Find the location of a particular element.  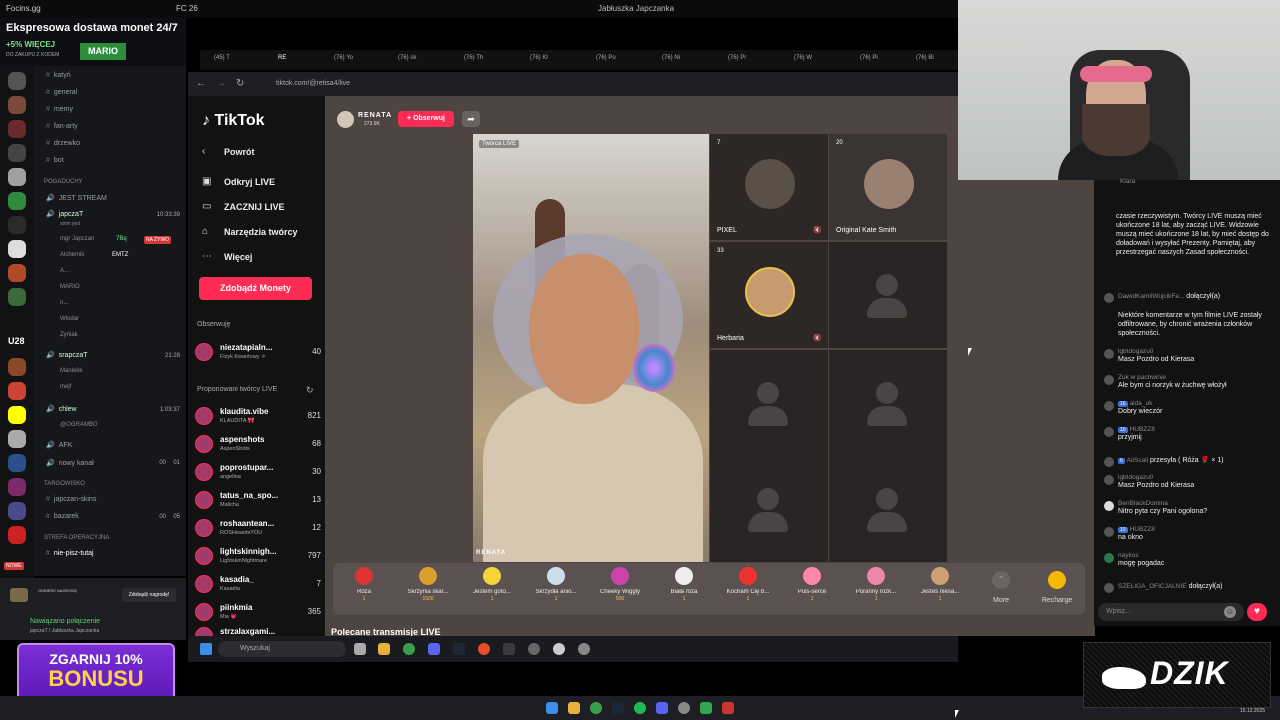

task-view-icon is located at coordinates (360, 649).